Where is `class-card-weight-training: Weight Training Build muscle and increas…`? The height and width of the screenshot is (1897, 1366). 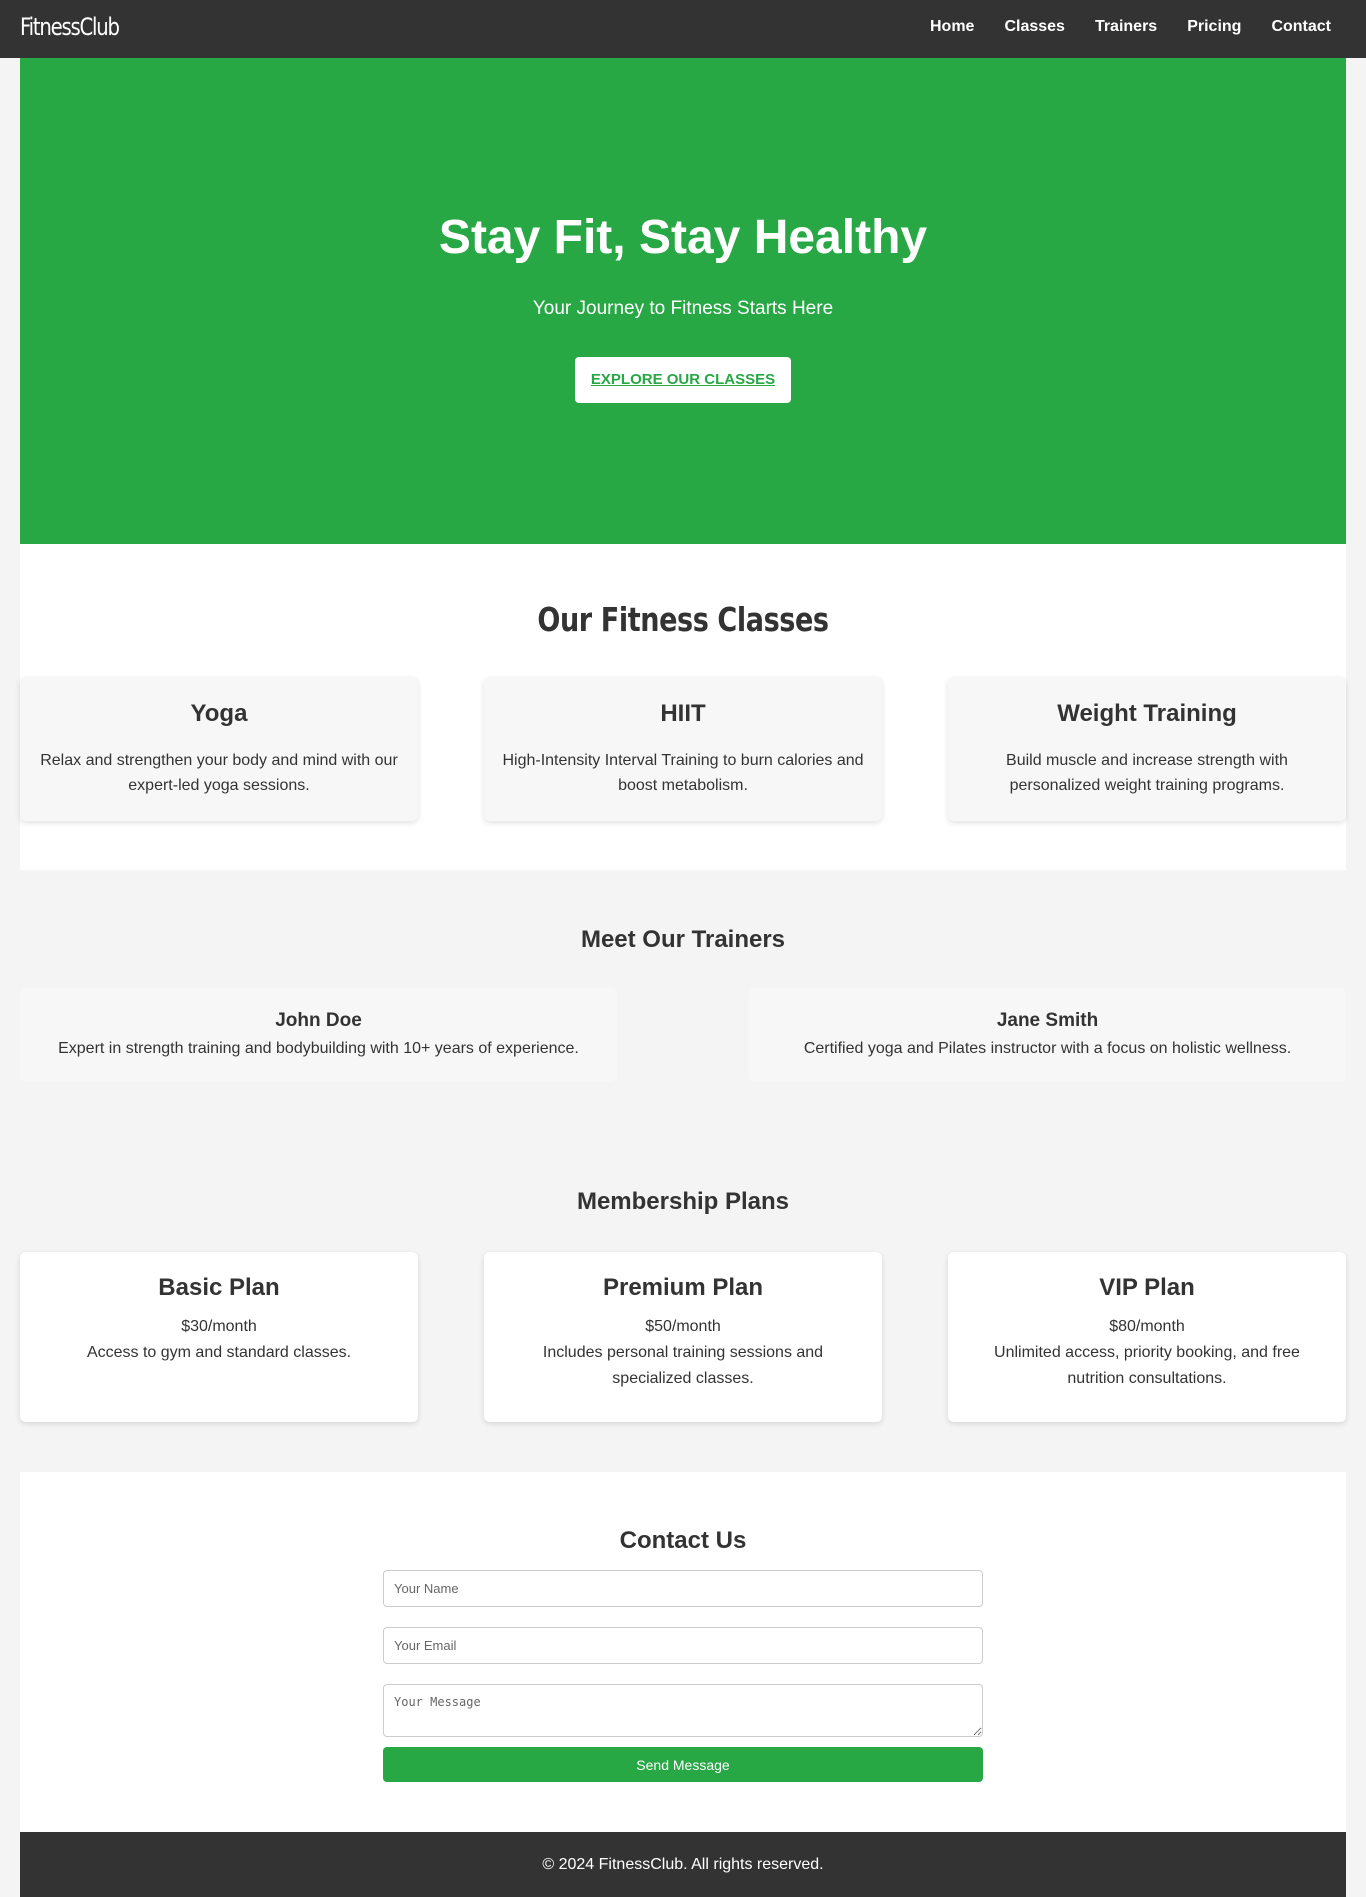
class-card-weight-training: Weight Training Build muscle and increas… is located at coordinates (1147, 749).